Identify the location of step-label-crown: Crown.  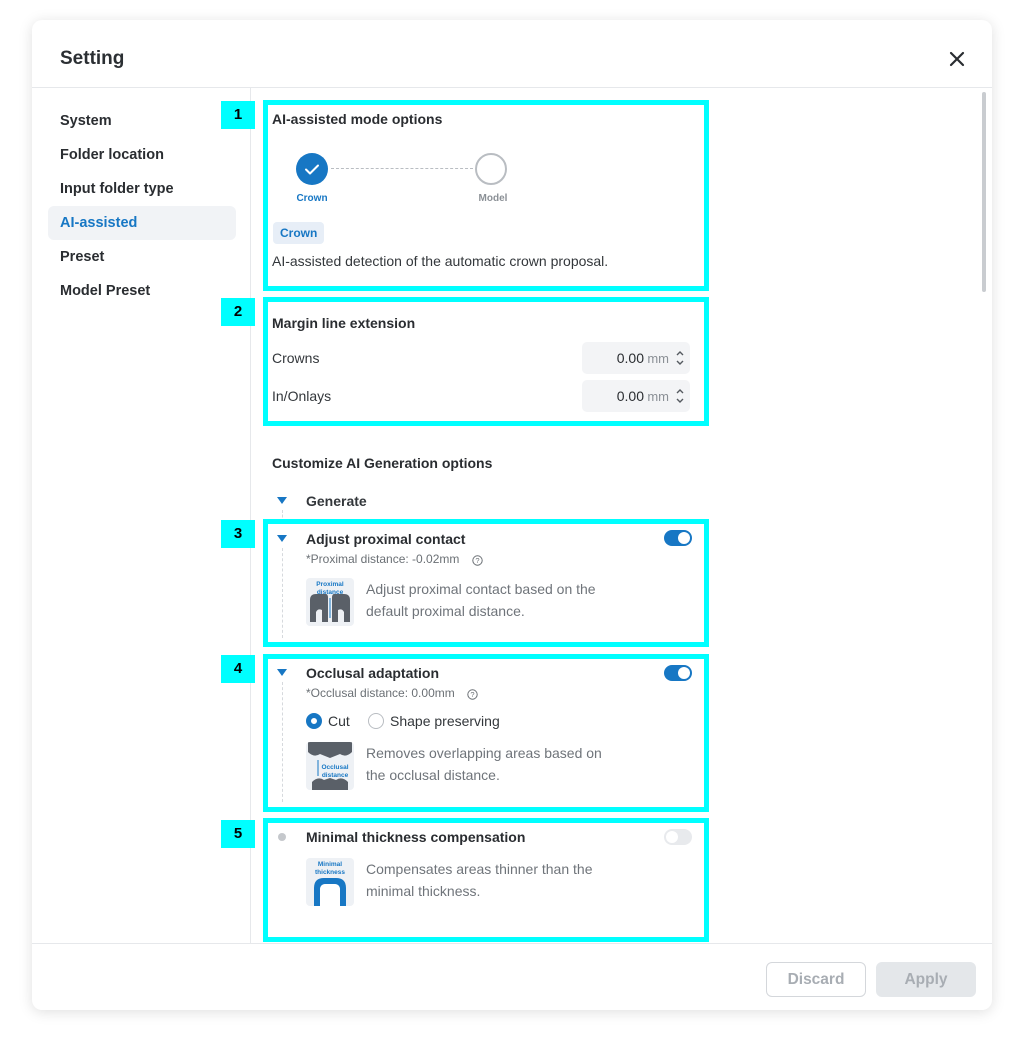
(312, 198).